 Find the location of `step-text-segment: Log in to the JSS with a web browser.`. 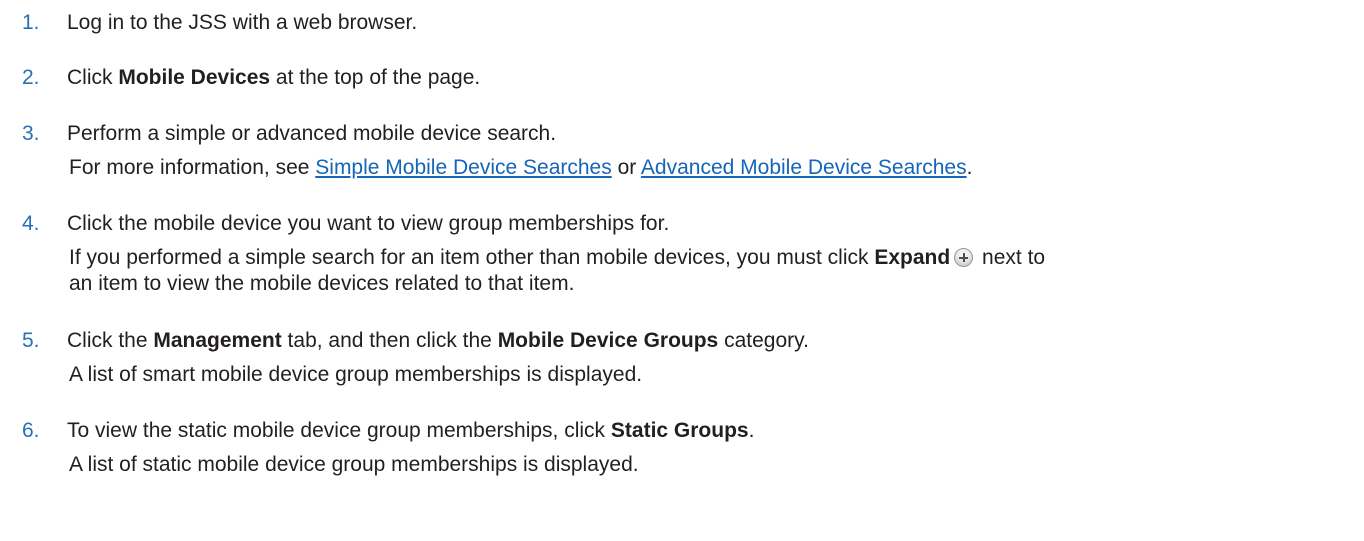

step-text-segment: Log in to the JSS with a web browser. is located at coordinates (242, 22).